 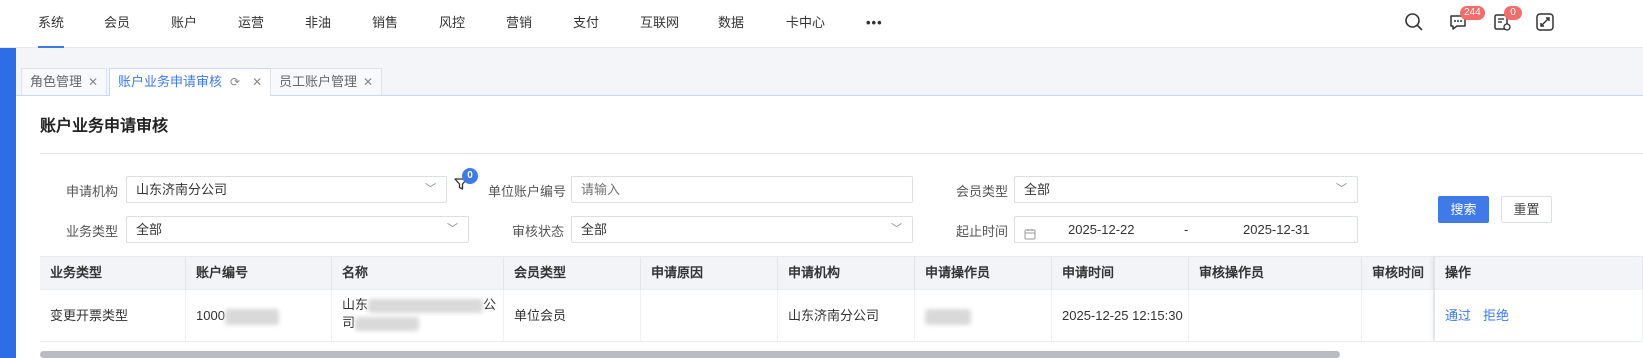 I want to click on tab-label: 账户业务申请审核, so click(x=170, y=81).